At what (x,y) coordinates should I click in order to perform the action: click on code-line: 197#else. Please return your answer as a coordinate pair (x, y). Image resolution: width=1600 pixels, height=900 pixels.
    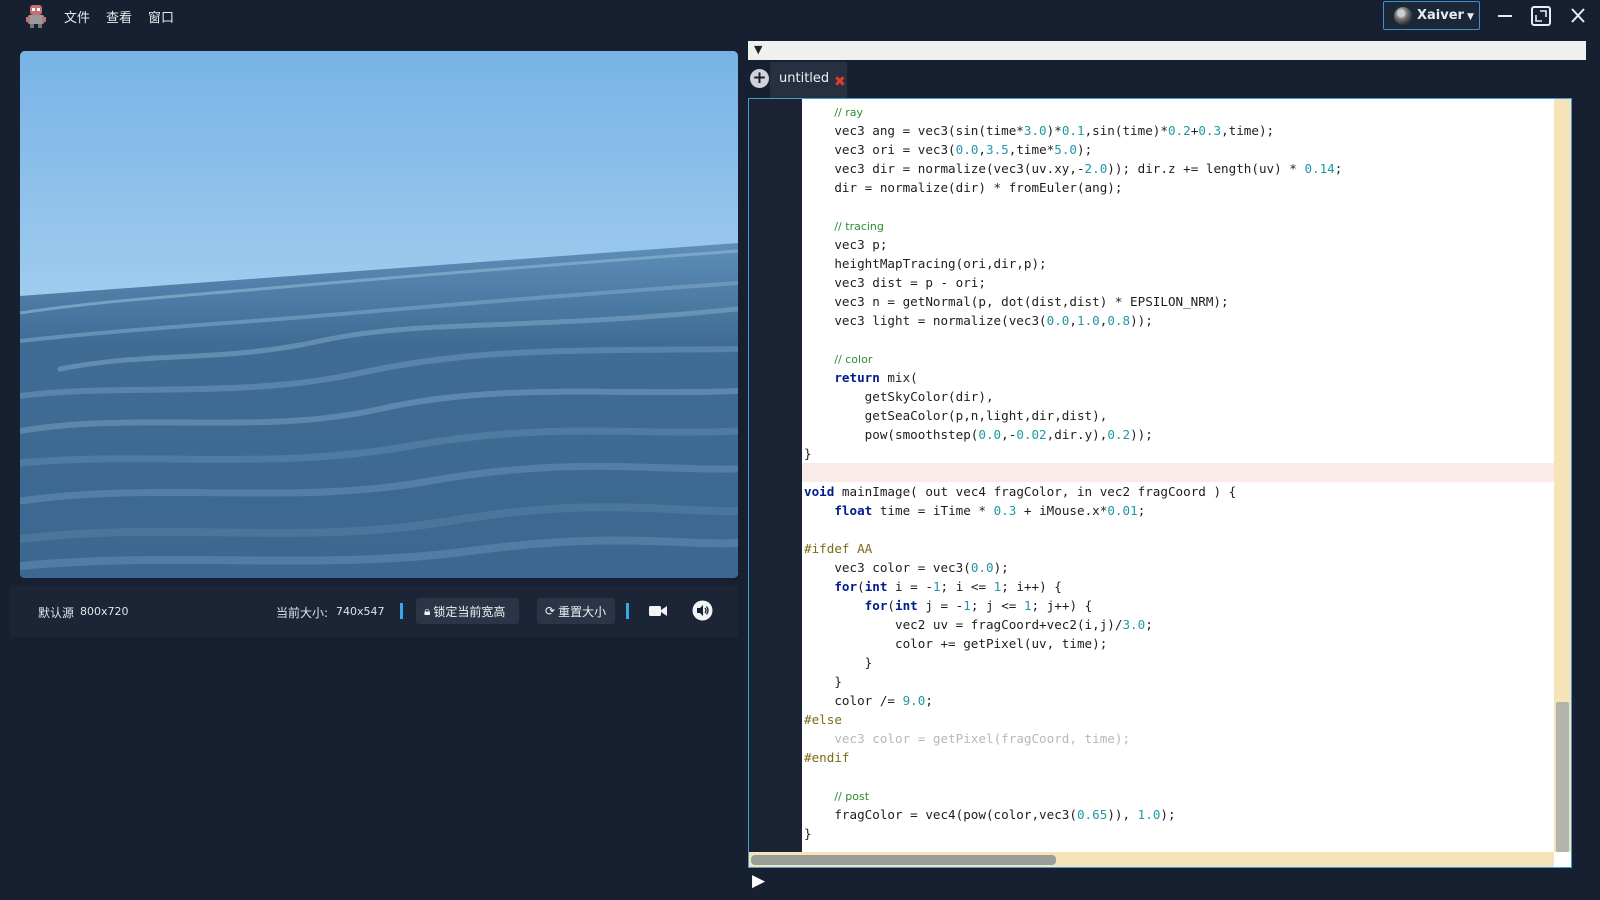
    Looking at the image, I should click on (1178, 719).